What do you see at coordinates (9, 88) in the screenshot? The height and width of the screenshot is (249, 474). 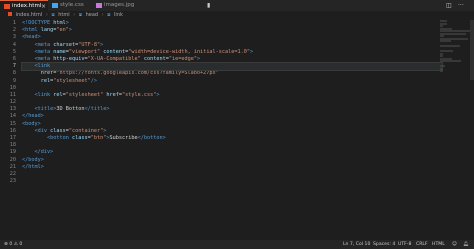 I see `line-number: 10` at bounding box center [9, 88].